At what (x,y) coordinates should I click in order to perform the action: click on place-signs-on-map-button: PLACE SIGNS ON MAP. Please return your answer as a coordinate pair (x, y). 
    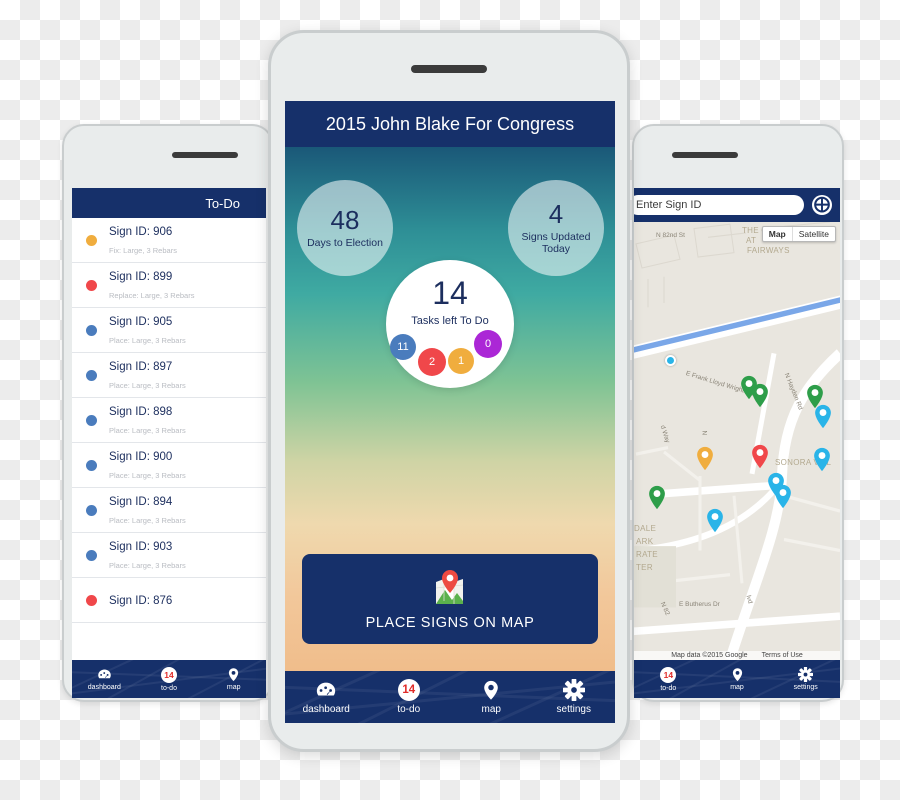
    Looking at the image, I should click on (450, 599).